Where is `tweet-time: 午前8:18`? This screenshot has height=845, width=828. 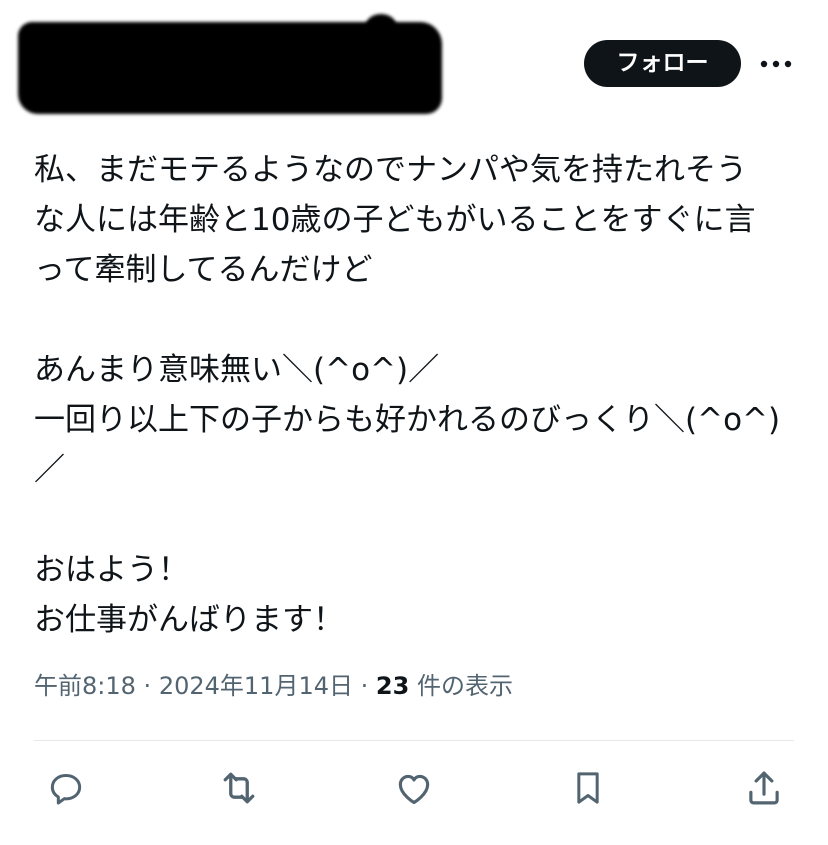
tweet-time: 午前8:18 is located at coordinates (85, 686).